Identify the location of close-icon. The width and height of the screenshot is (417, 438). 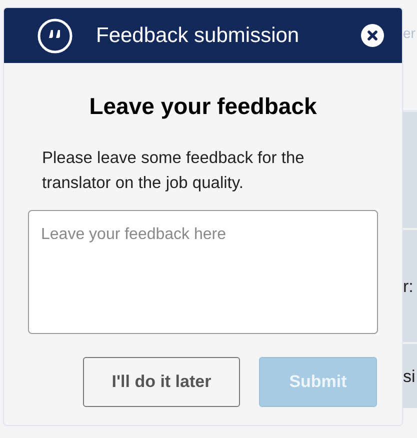
(372, 35).